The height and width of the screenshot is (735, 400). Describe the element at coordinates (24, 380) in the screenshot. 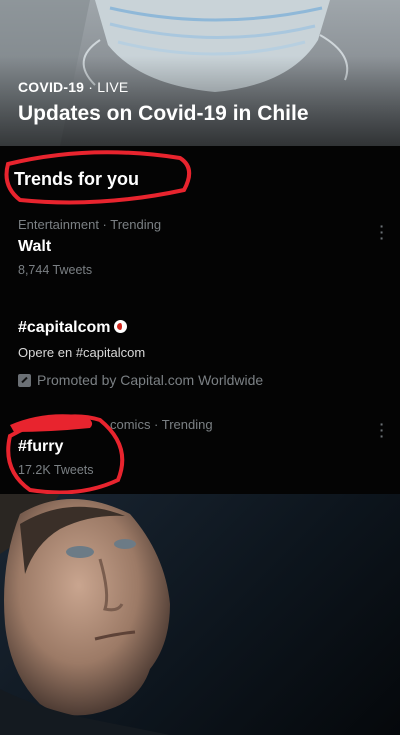

I see `promoted-icon` at that location.